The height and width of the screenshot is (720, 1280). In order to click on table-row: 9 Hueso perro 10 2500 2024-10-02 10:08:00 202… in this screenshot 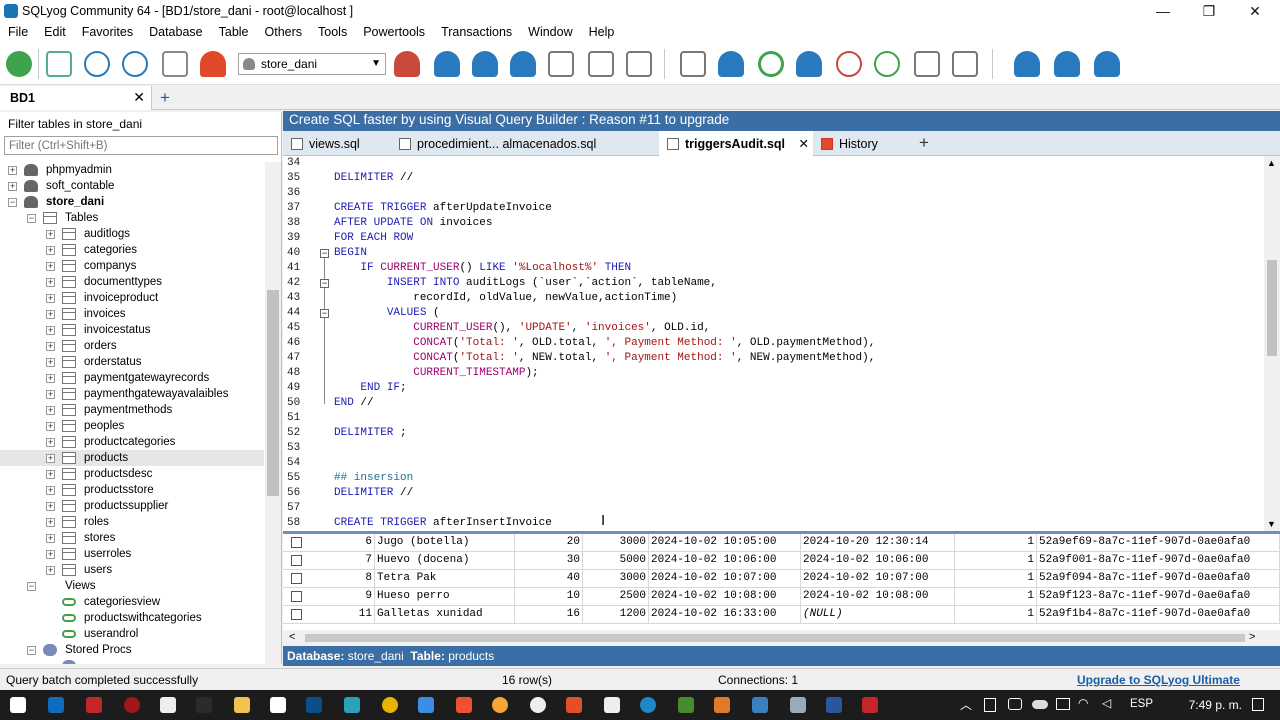, I will do `click(781, 597)`.